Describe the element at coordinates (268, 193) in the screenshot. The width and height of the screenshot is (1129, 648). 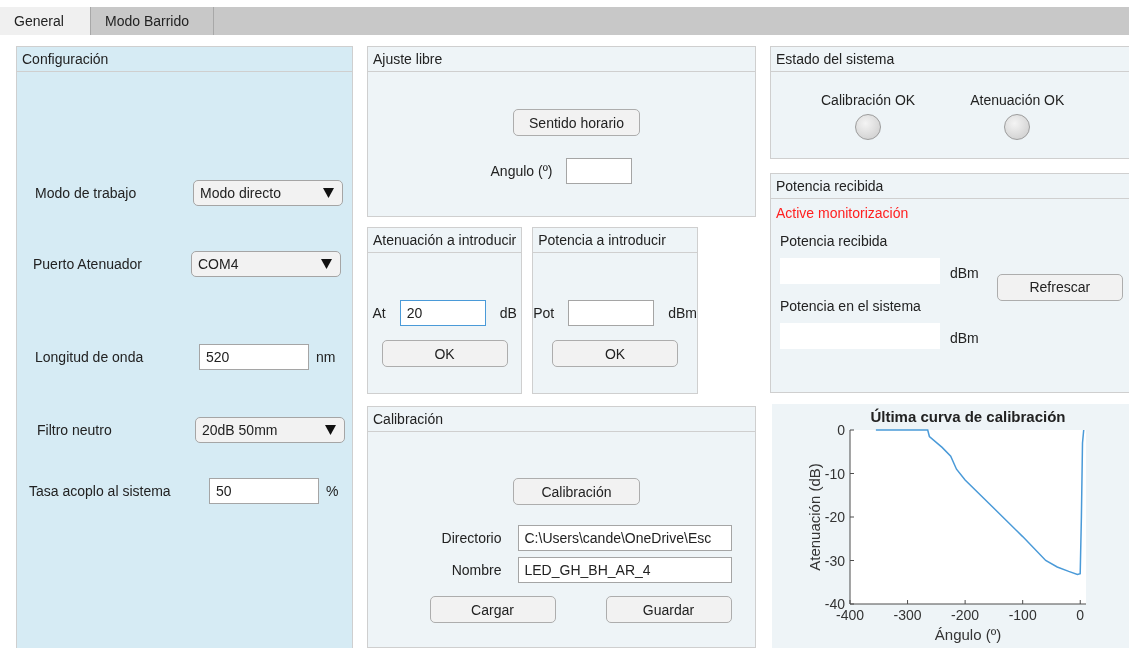
I see `dropdown: Modo directo` at that location.